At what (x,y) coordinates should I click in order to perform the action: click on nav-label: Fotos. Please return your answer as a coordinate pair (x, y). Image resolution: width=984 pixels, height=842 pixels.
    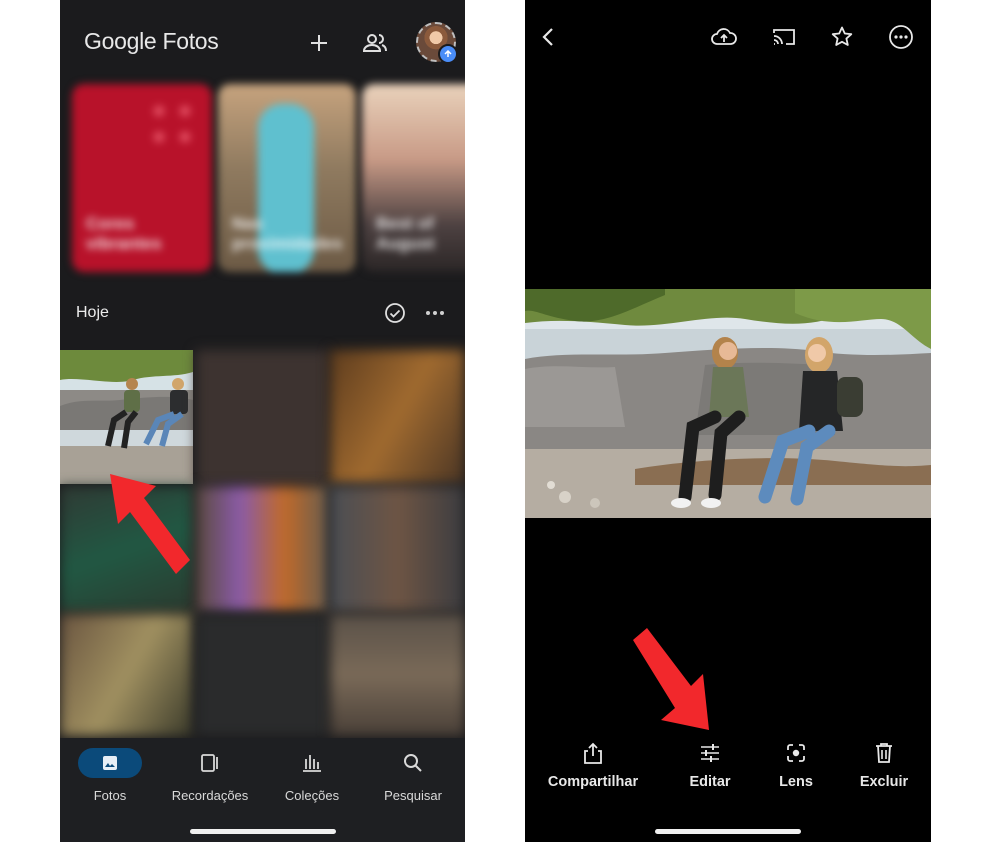
    Looking at the image, I should click on (110, 795).